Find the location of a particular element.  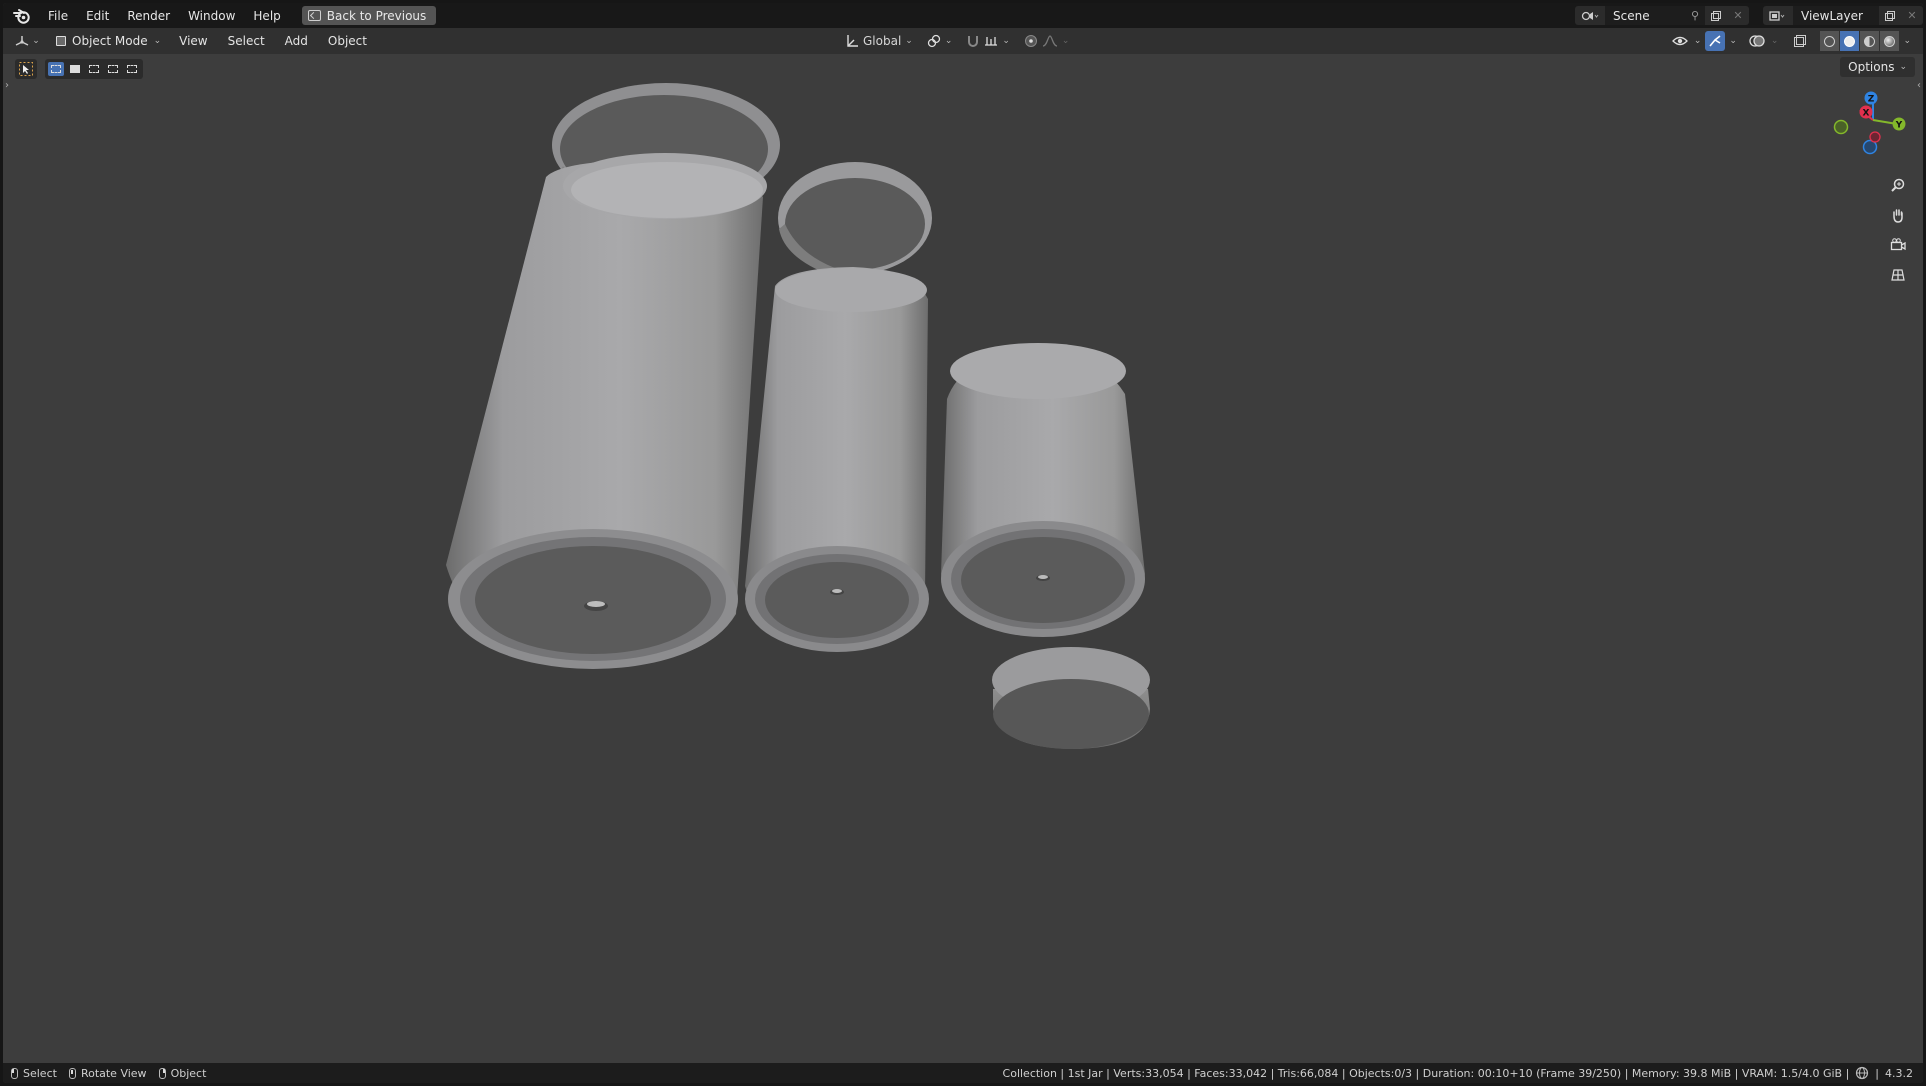

scene-icon is located at coordinates (1590, 15).